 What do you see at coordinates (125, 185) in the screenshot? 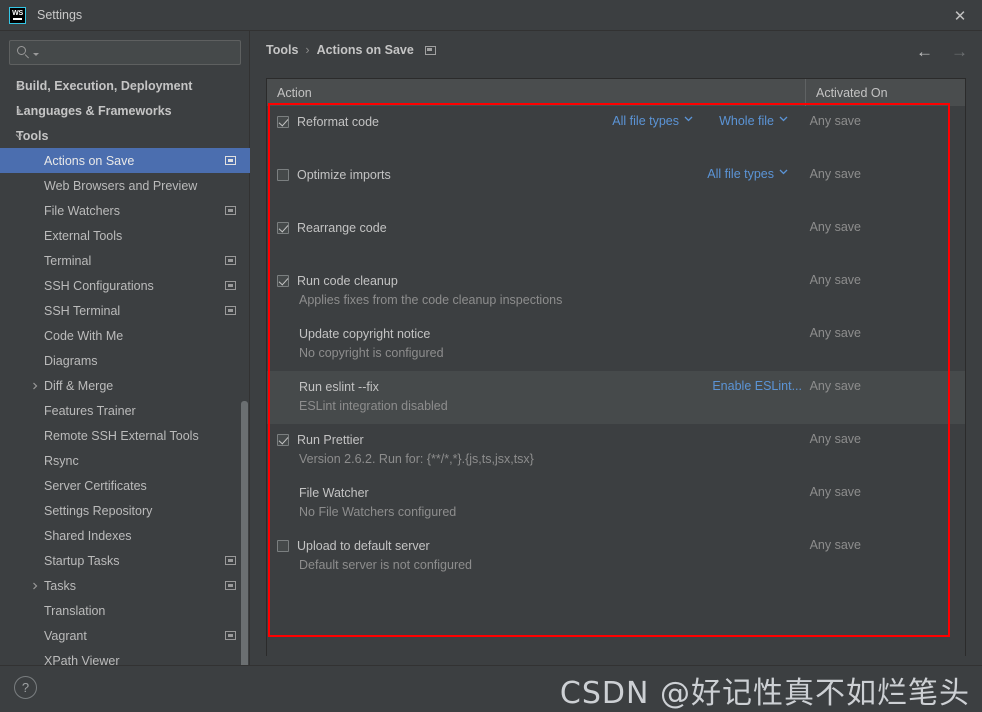
I see `sidebar-item-web-browsers-and-preview: Web Browsers and Preview` at bounding box center [125, 185].